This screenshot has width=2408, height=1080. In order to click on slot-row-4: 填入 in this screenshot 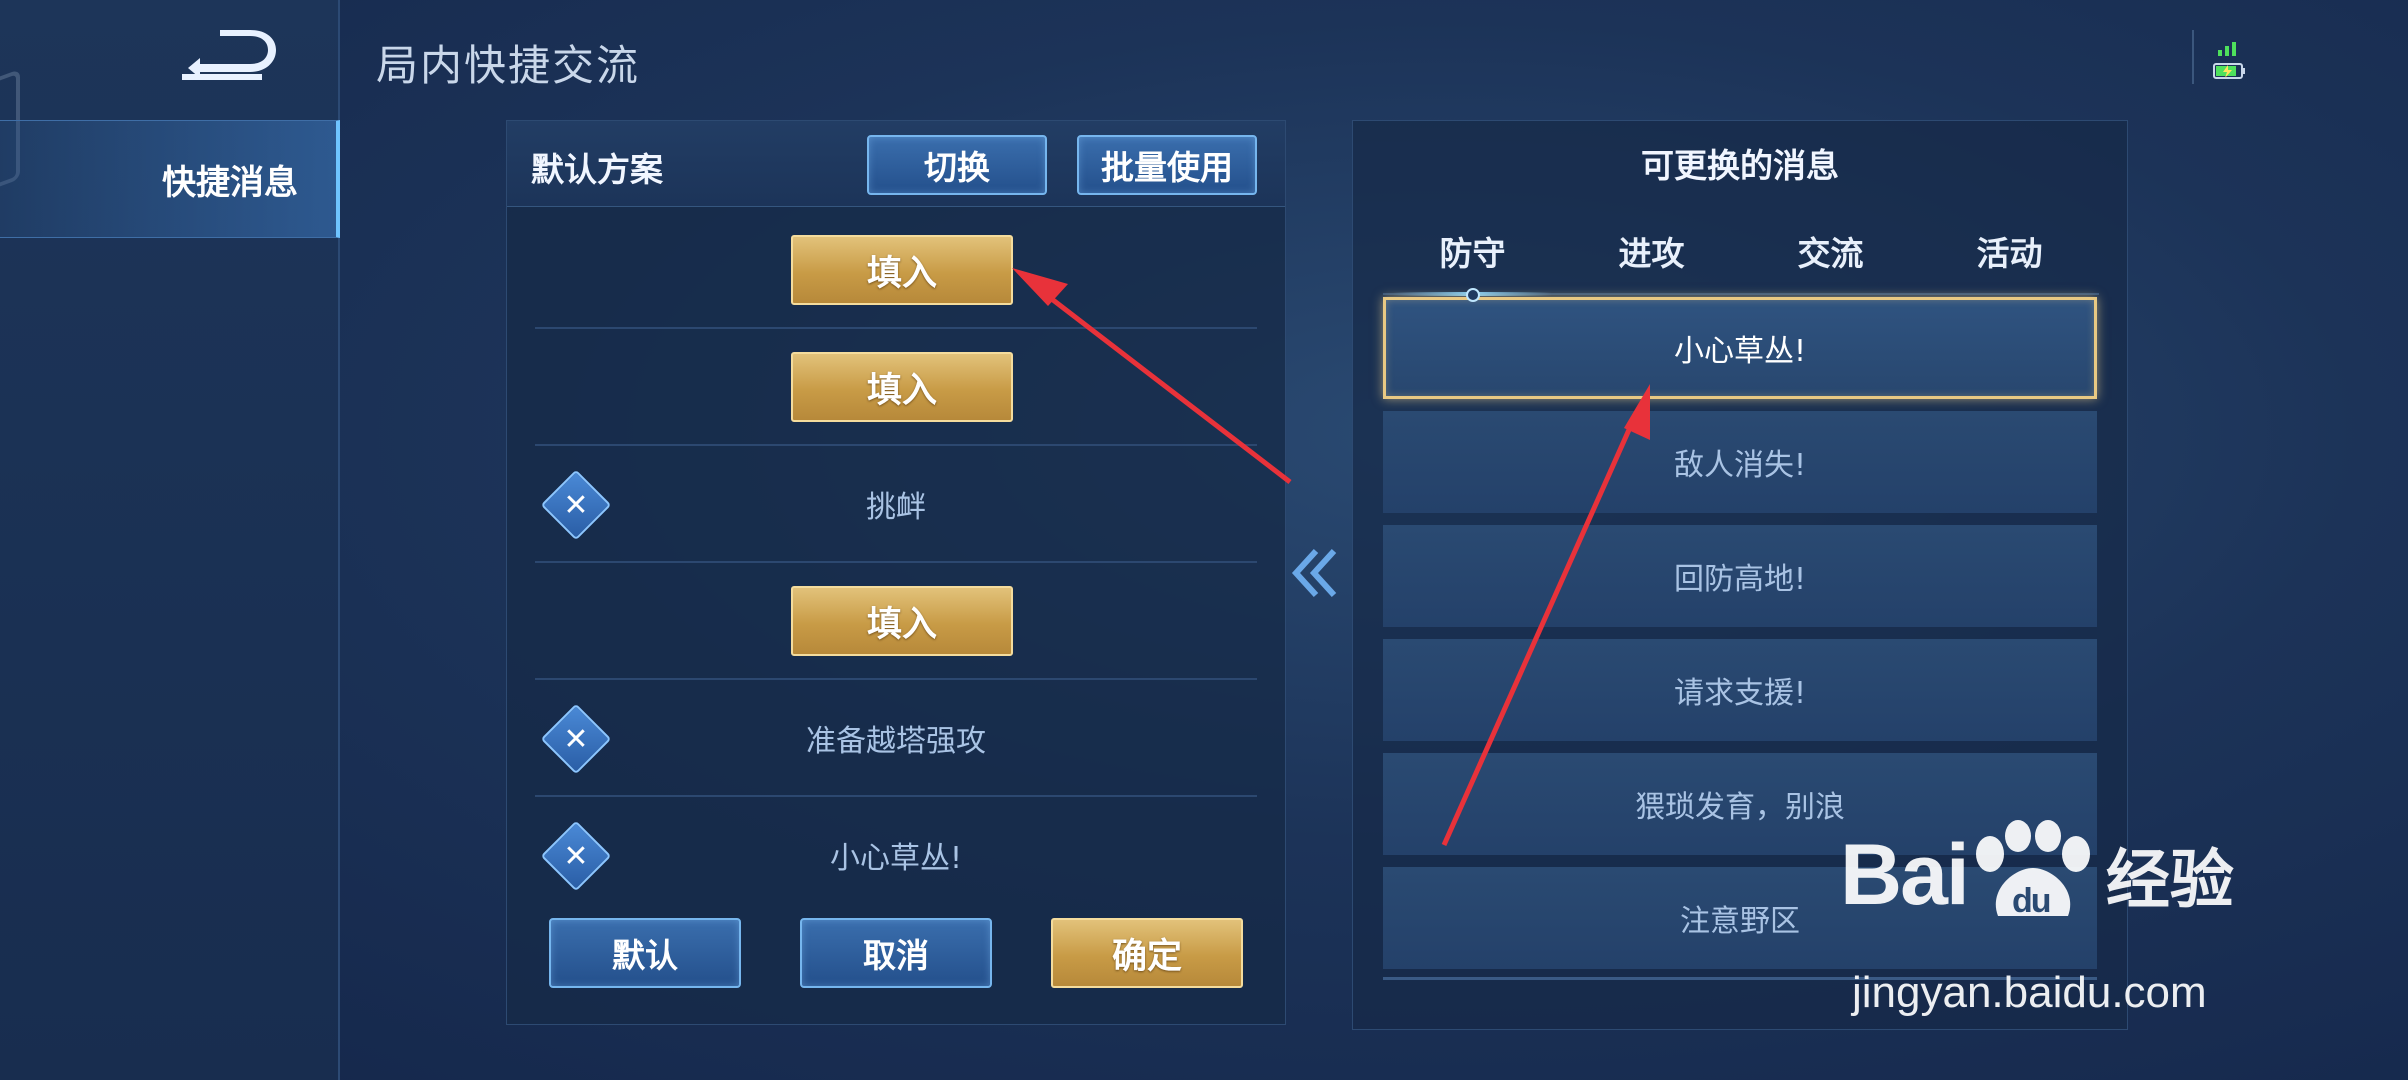, I will do `click(896, 622)`.